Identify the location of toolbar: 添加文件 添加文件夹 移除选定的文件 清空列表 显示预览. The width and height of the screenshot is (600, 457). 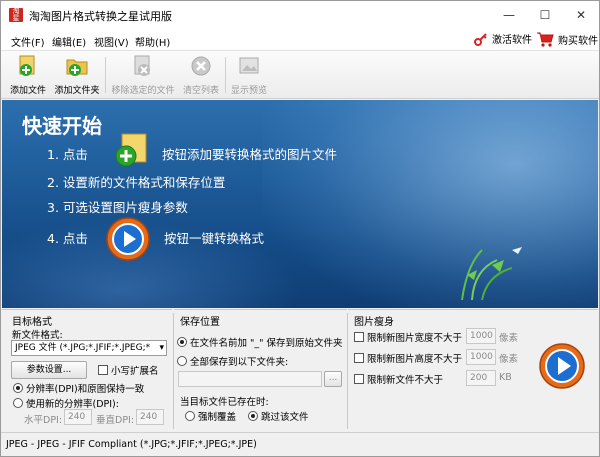
(300, 75).